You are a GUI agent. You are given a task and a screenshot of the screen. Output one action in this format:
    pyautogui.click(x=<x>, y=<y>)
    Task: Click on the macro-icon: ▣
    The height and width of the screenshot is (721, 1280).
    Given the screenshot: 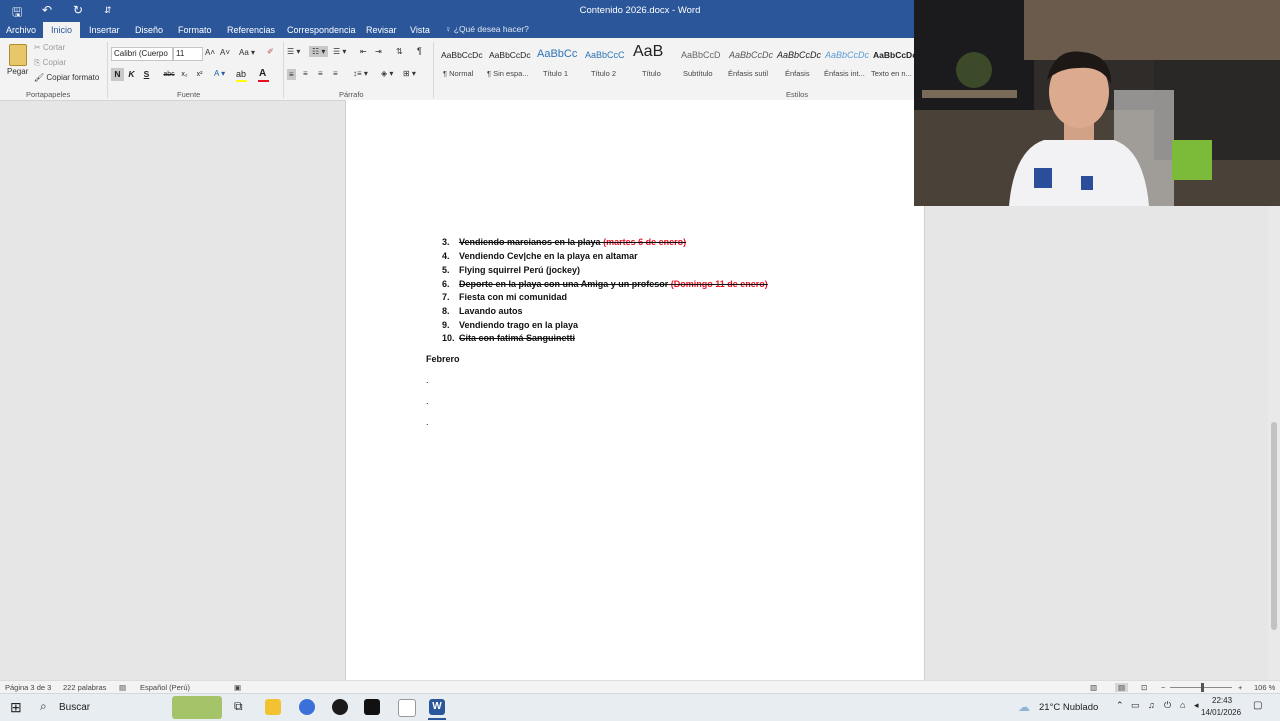 What is the action you would take?
    pyautogui.click(x=237, y=687)
    